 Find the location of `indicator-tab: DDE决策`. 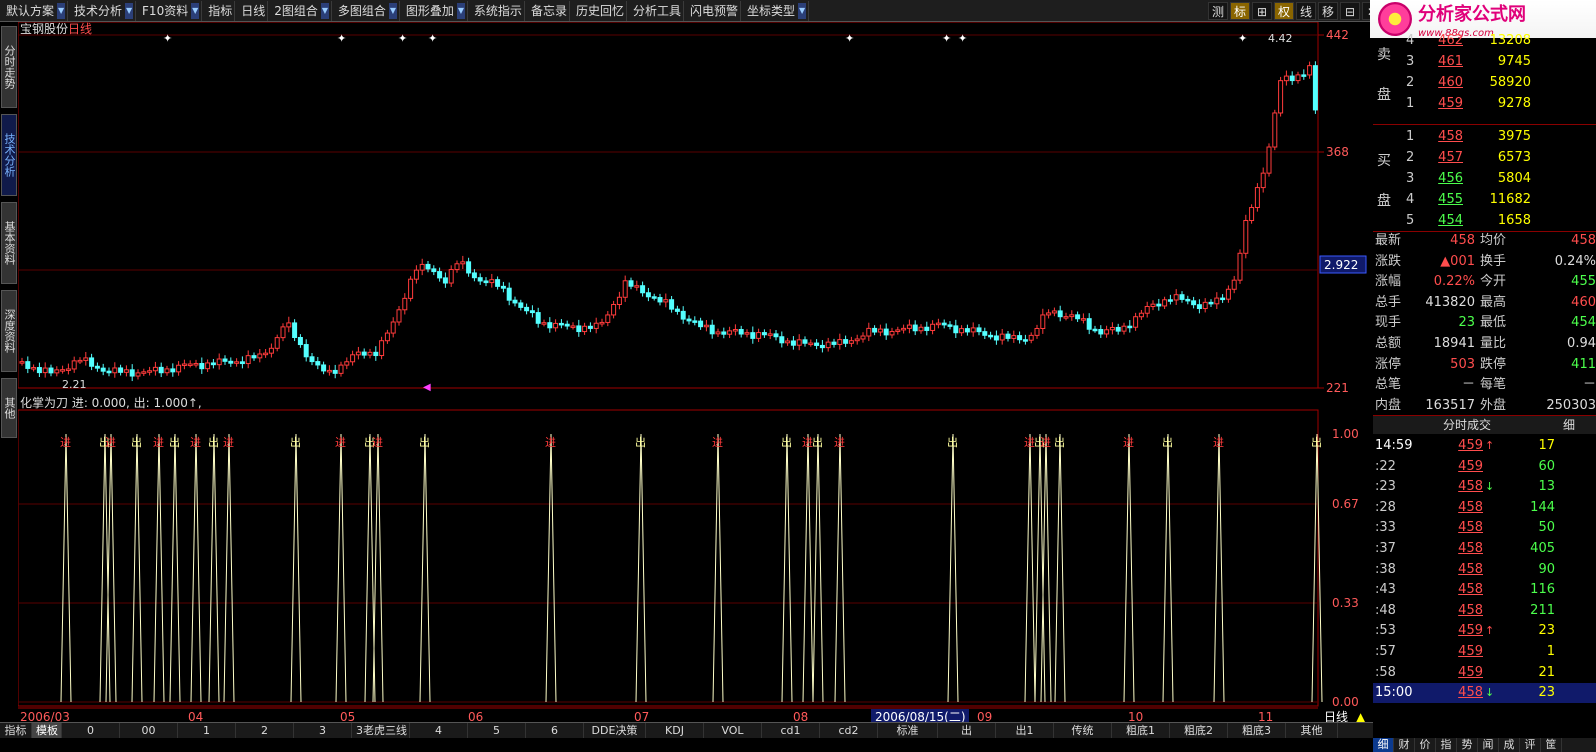

indicator-tab: DDE决策 is located at coordinates (615, 730).